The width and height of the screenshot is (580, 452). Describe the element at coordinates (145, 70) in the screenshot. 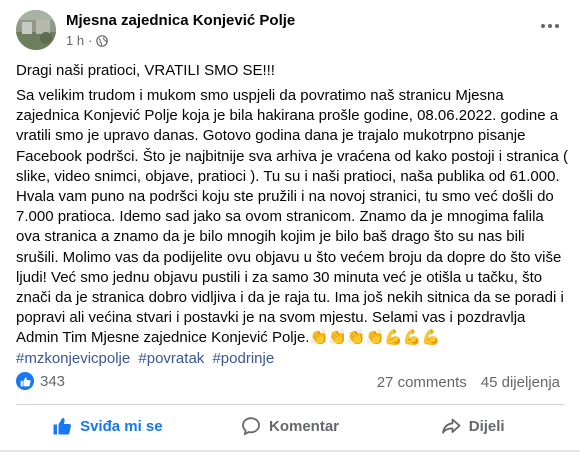

I see `post-intro: Dragi naši pratioci, VRATILI SMO SE!!!` at that location.